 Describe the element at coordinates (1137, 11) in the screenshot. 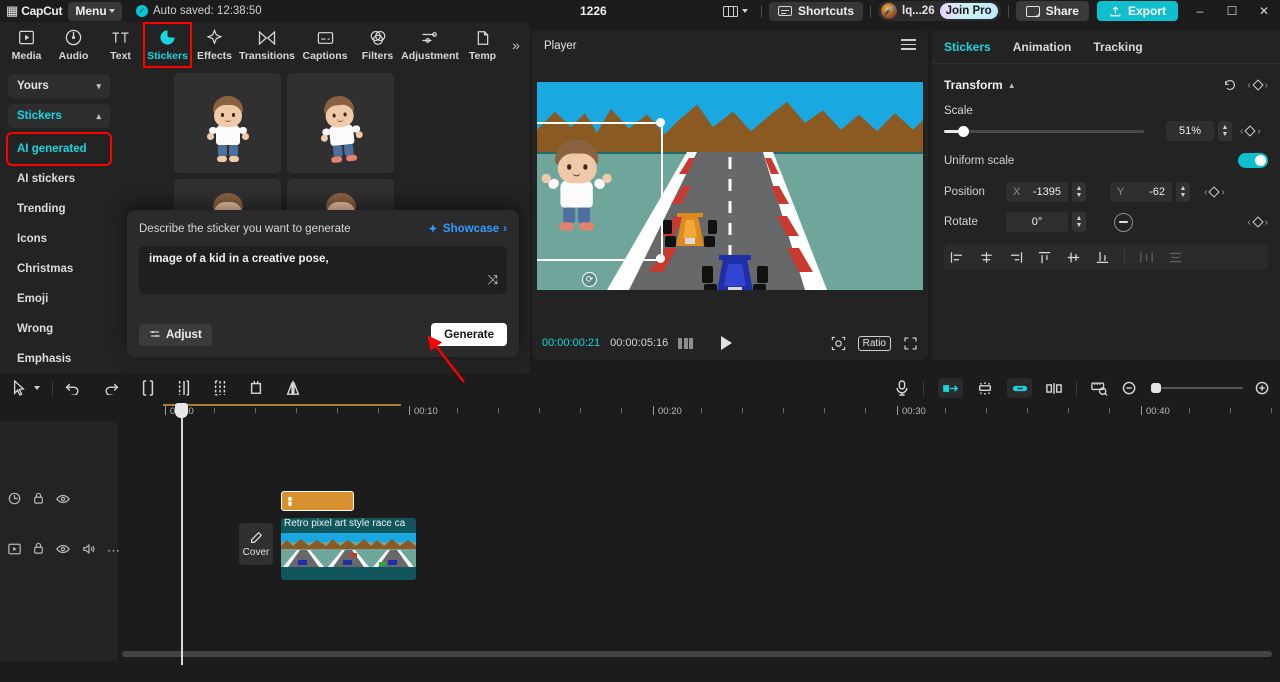

I see `export-button: Export` at that location.